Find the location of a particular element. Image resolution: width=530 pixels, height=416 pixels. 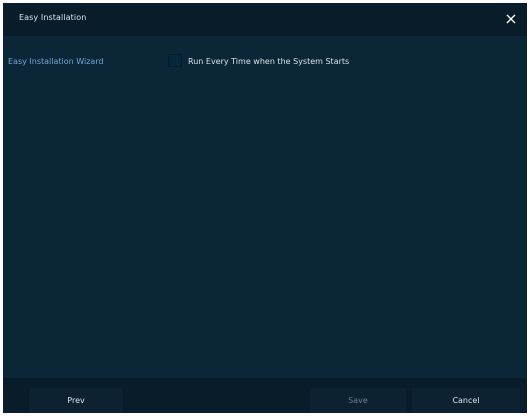

close-icon: × is located at coordinates (511, 19).